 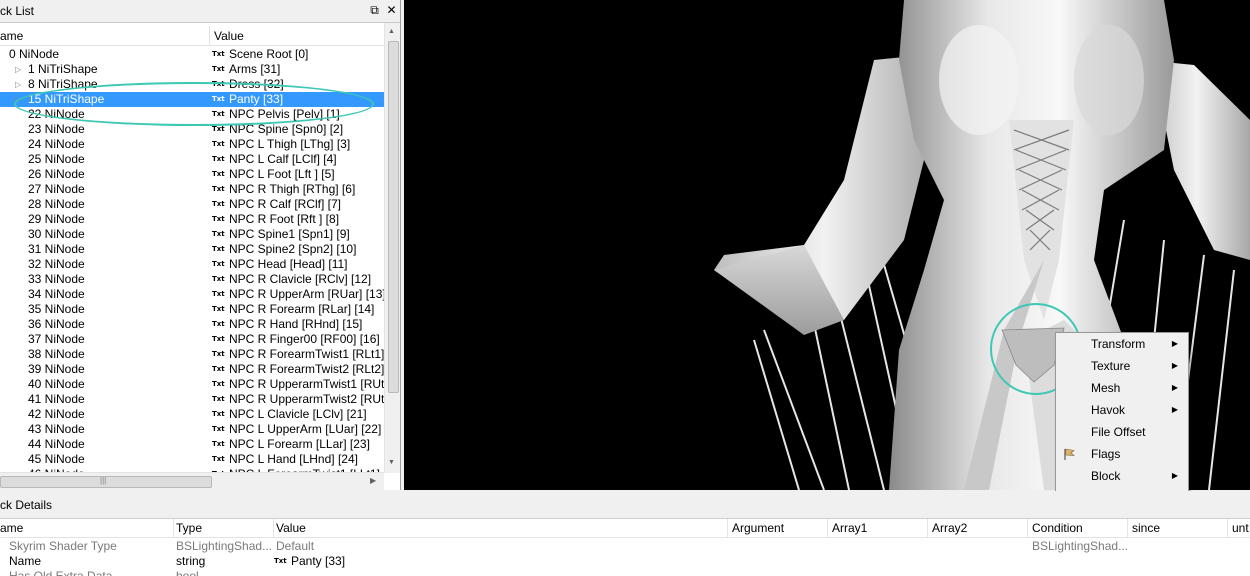 I want to click on scroll-right-icon: ▶, so click(x=373, y=480).